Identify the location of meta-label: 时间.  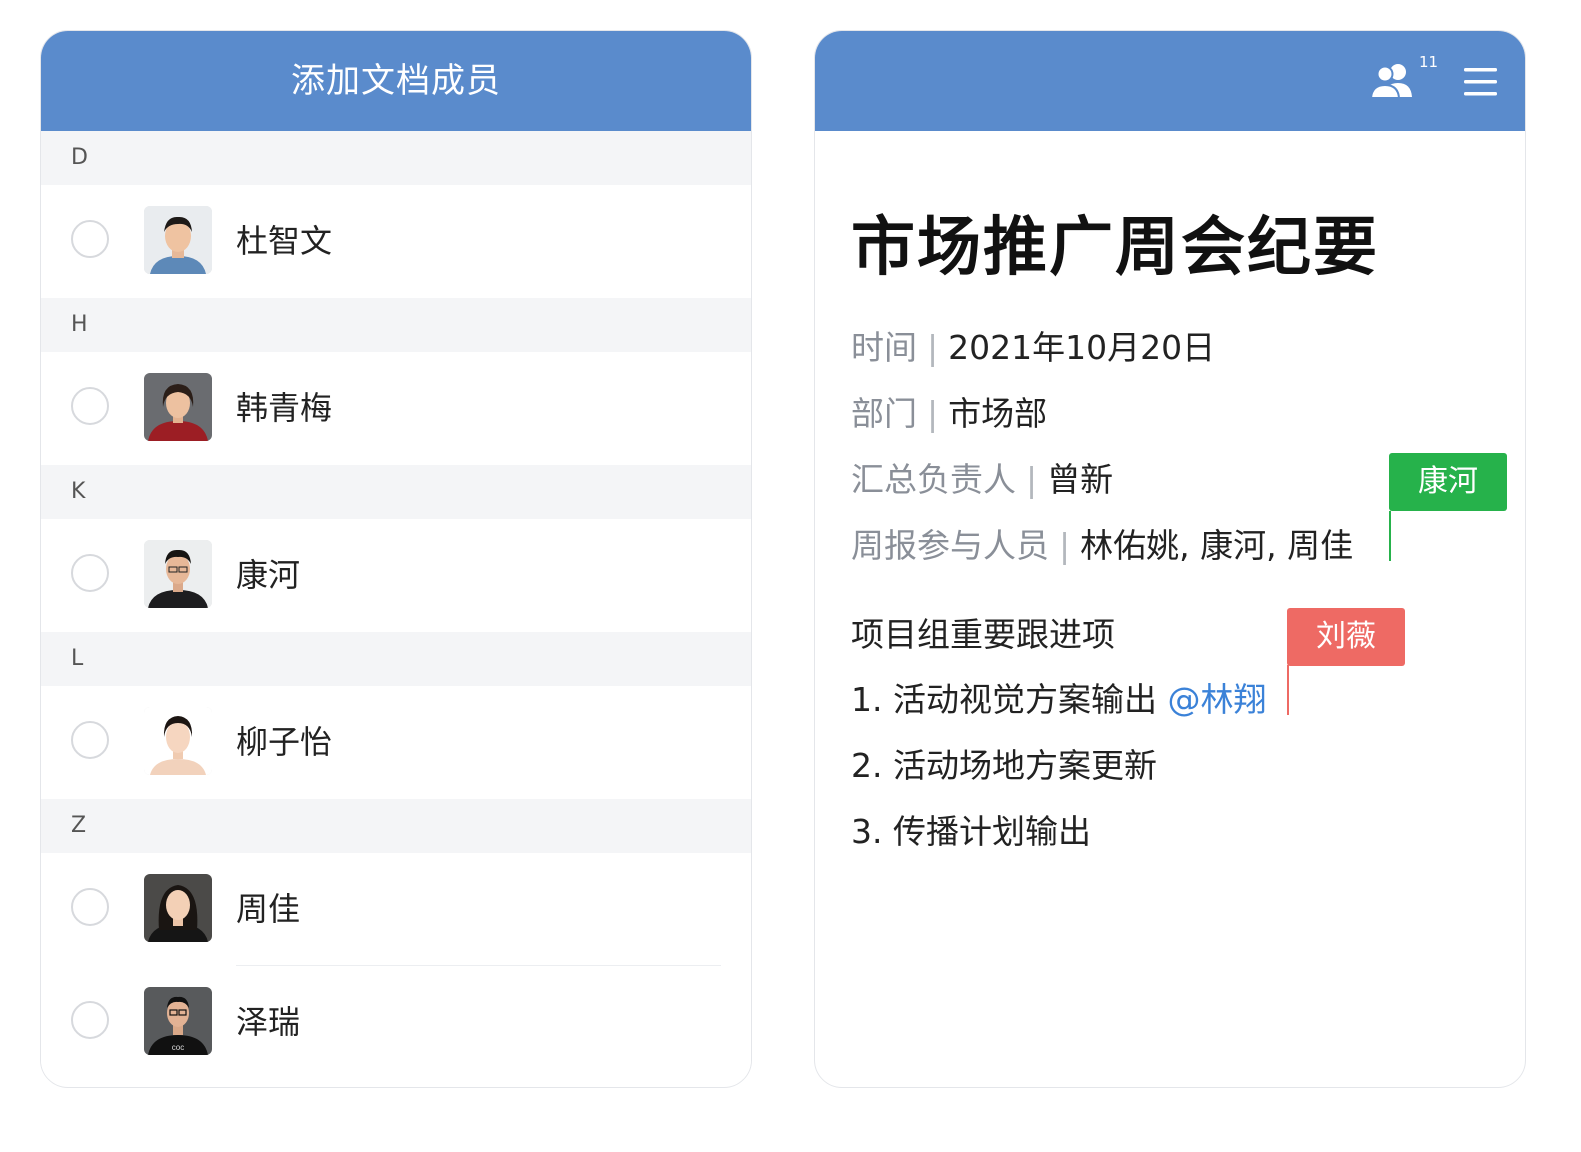
(884, 347).